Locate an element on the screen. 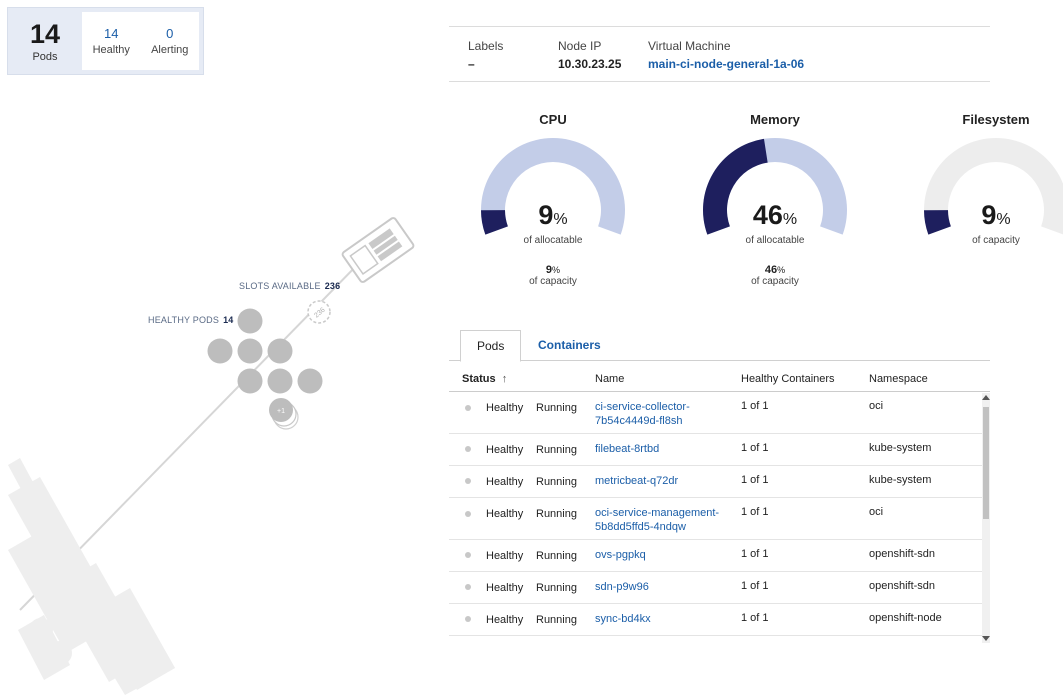 This screenshot has width=1063, height=695. filesystem-gauge-pct-sign: % is located at coordinates (1003, 219).